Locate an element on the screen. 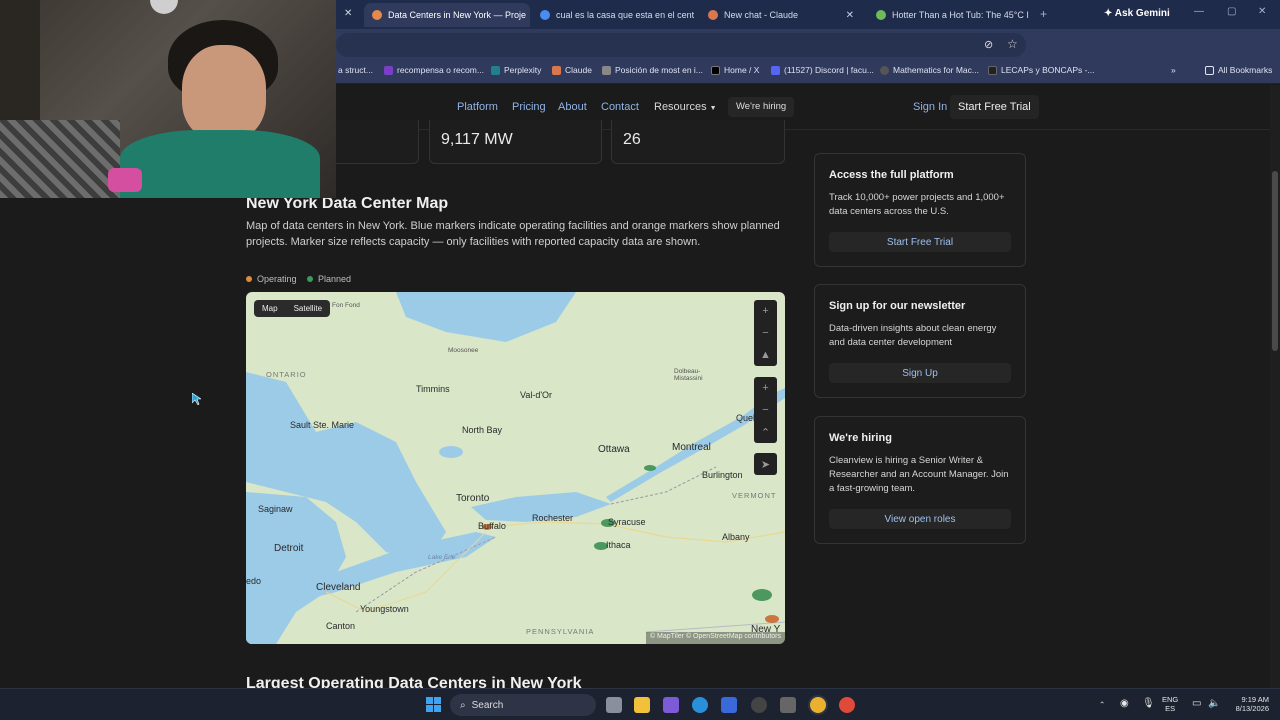 This screenshot has width=1280, height=720. map-attribution: © MapTiler © OpenStreetMap contributors is located at coordinates (715, 638).